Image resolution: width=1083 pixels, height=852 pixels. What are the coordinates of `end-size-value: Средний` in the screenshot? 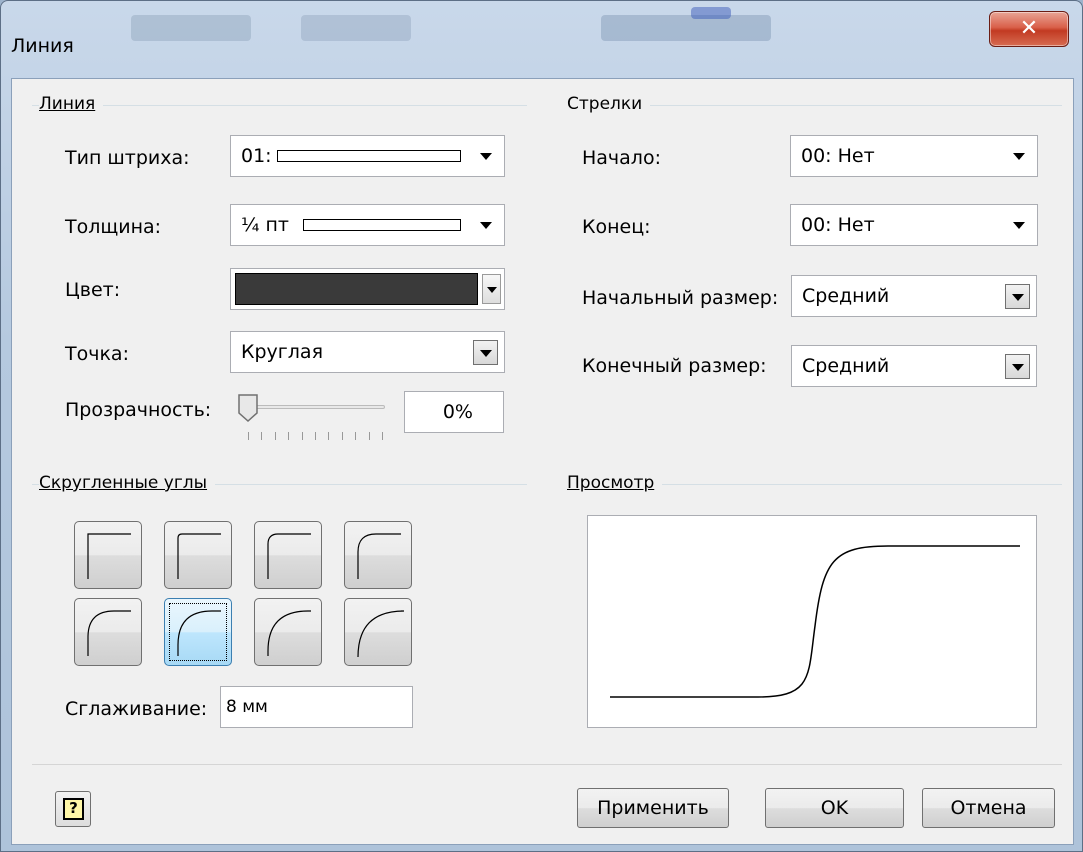 It's located at (846, 366).